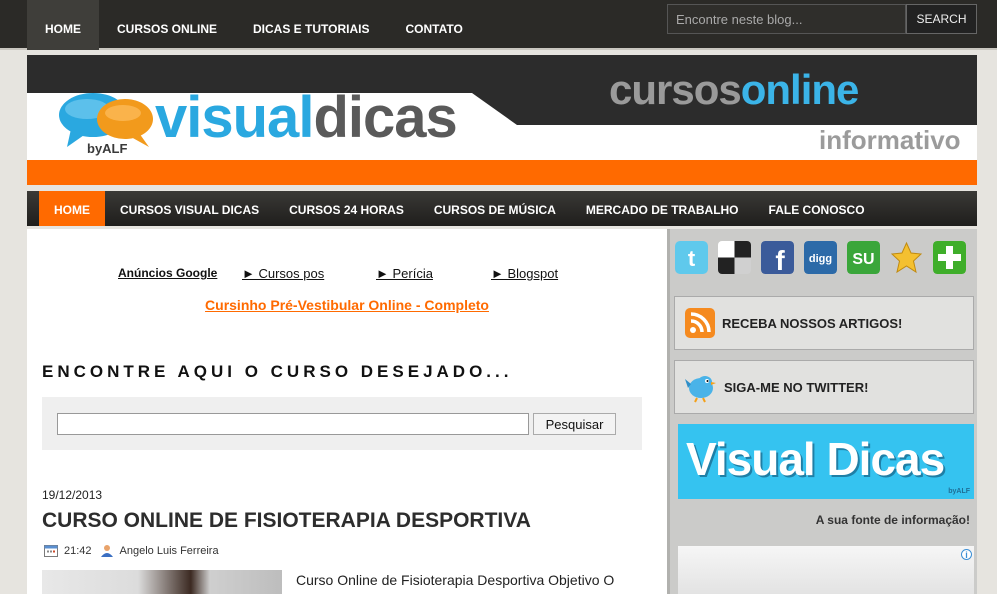 The width and height of the screenshot is (997, 594). I want to click on twitter-bird-icon, so click(700, 389).